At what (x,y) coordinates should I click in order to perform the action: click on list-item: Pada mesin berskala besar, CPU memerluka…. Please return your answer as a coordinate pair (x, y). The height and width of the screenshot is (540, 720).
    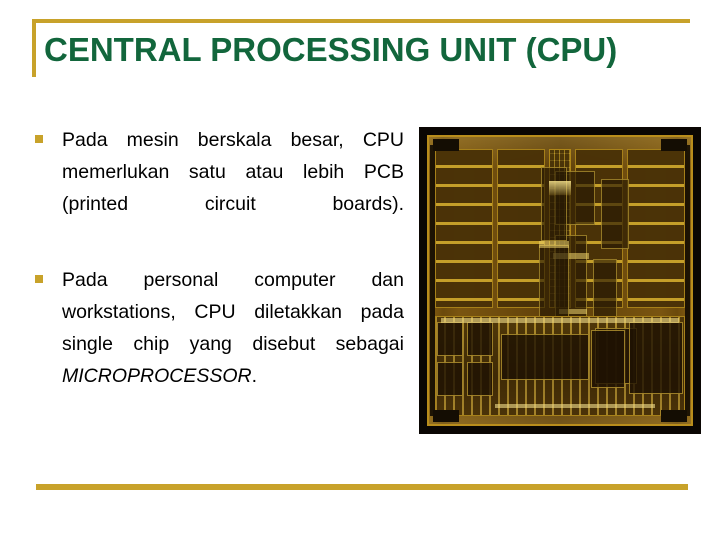
    Looking at the image, I should click on (217, 188).